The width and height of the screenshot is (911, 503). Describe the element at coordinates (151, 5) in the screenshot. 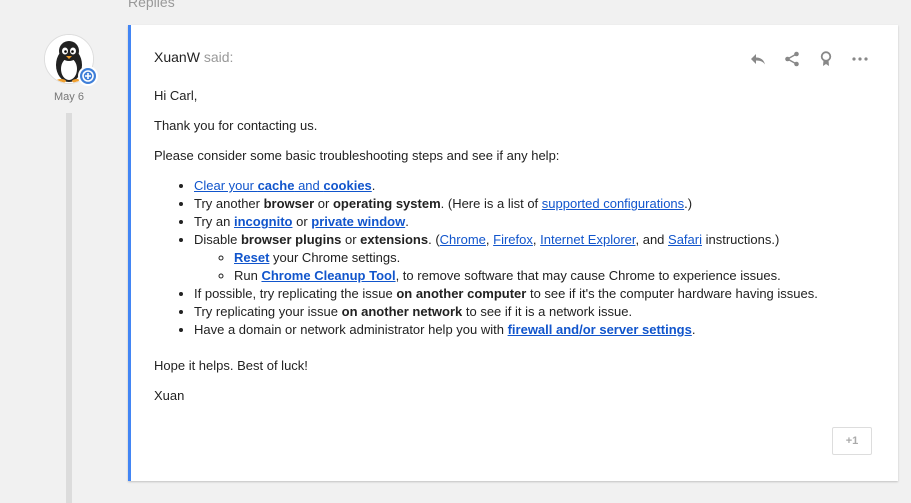

I see `replies-header: Replies` at that location.